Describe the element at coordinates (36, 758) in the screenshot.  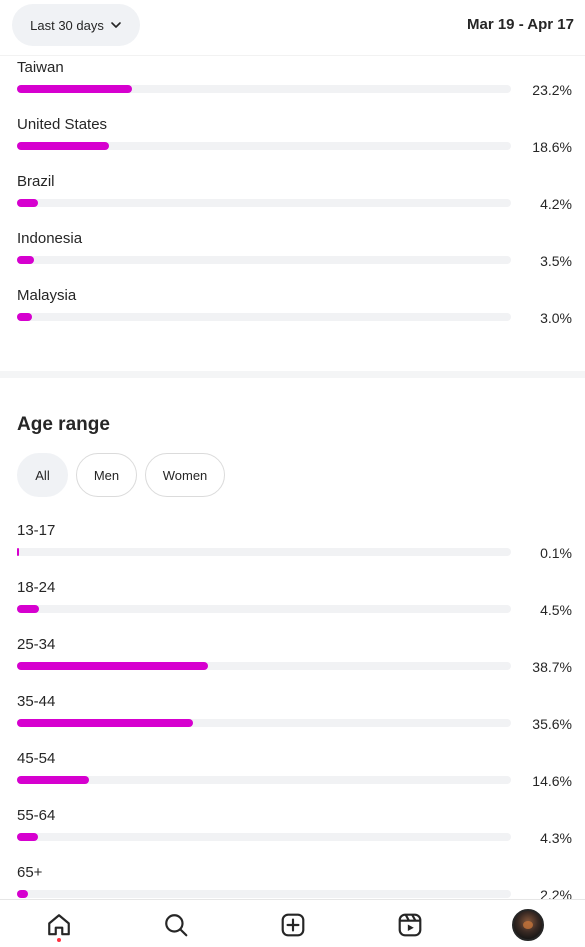
I see `age-label: 45-54` at that location.